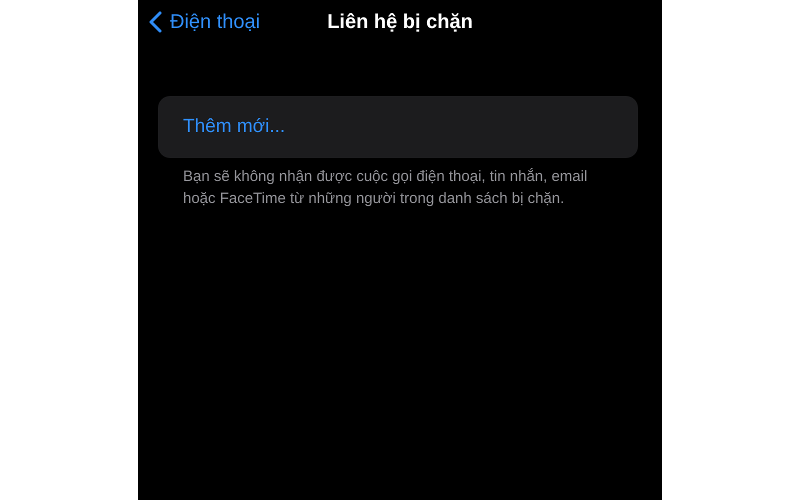 The image size is (800, 500). Describe the element at coordinates (400, 22) in the screenshot. I see `screen-title: Liên hệ bị chặn` at that location.